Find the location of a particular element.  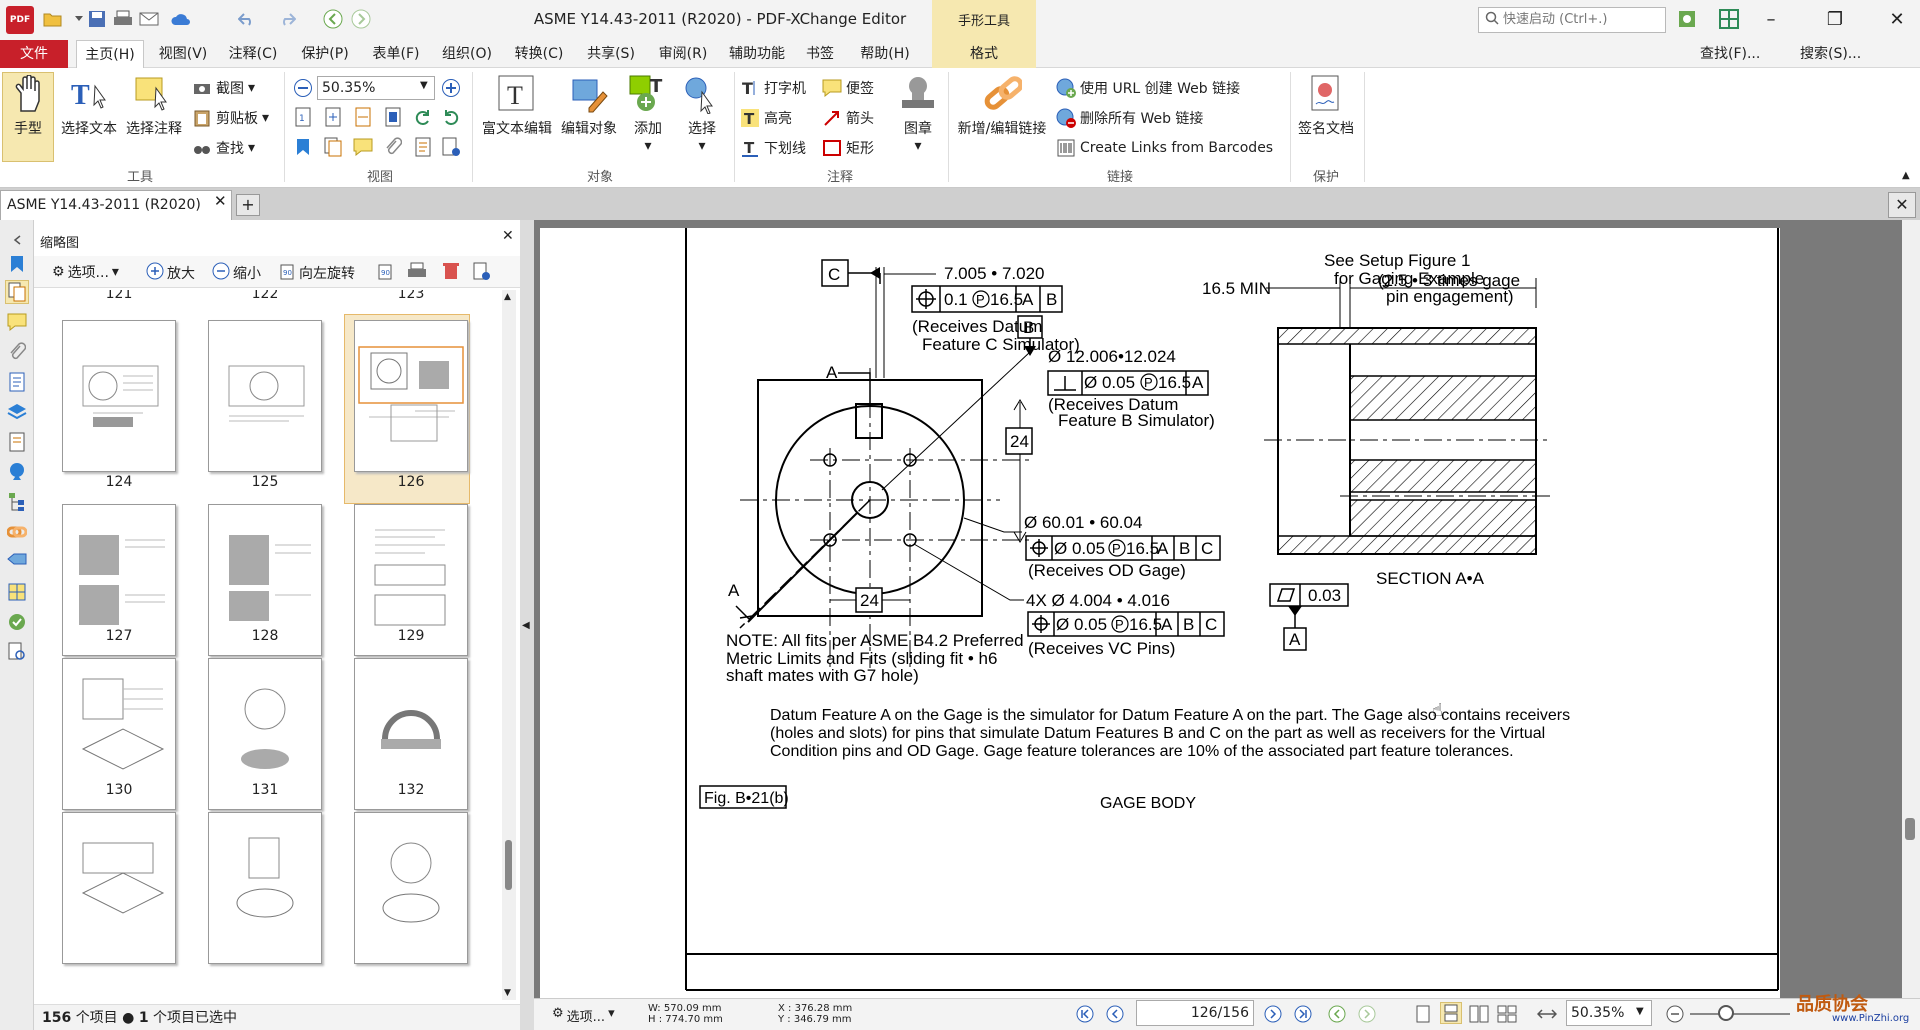

attachment-icon is located at coordinates (393, 147).